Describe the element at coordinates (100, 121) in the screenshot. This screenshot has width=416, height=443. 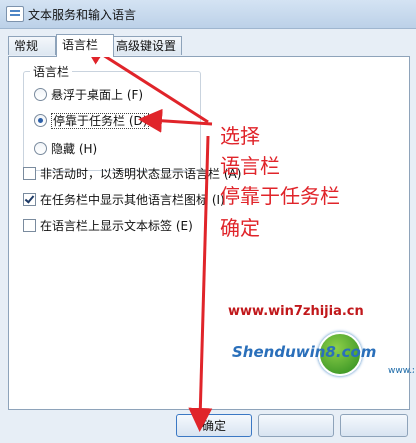
I see `radio-label: 停靠于任务栏 (D)` at that location.